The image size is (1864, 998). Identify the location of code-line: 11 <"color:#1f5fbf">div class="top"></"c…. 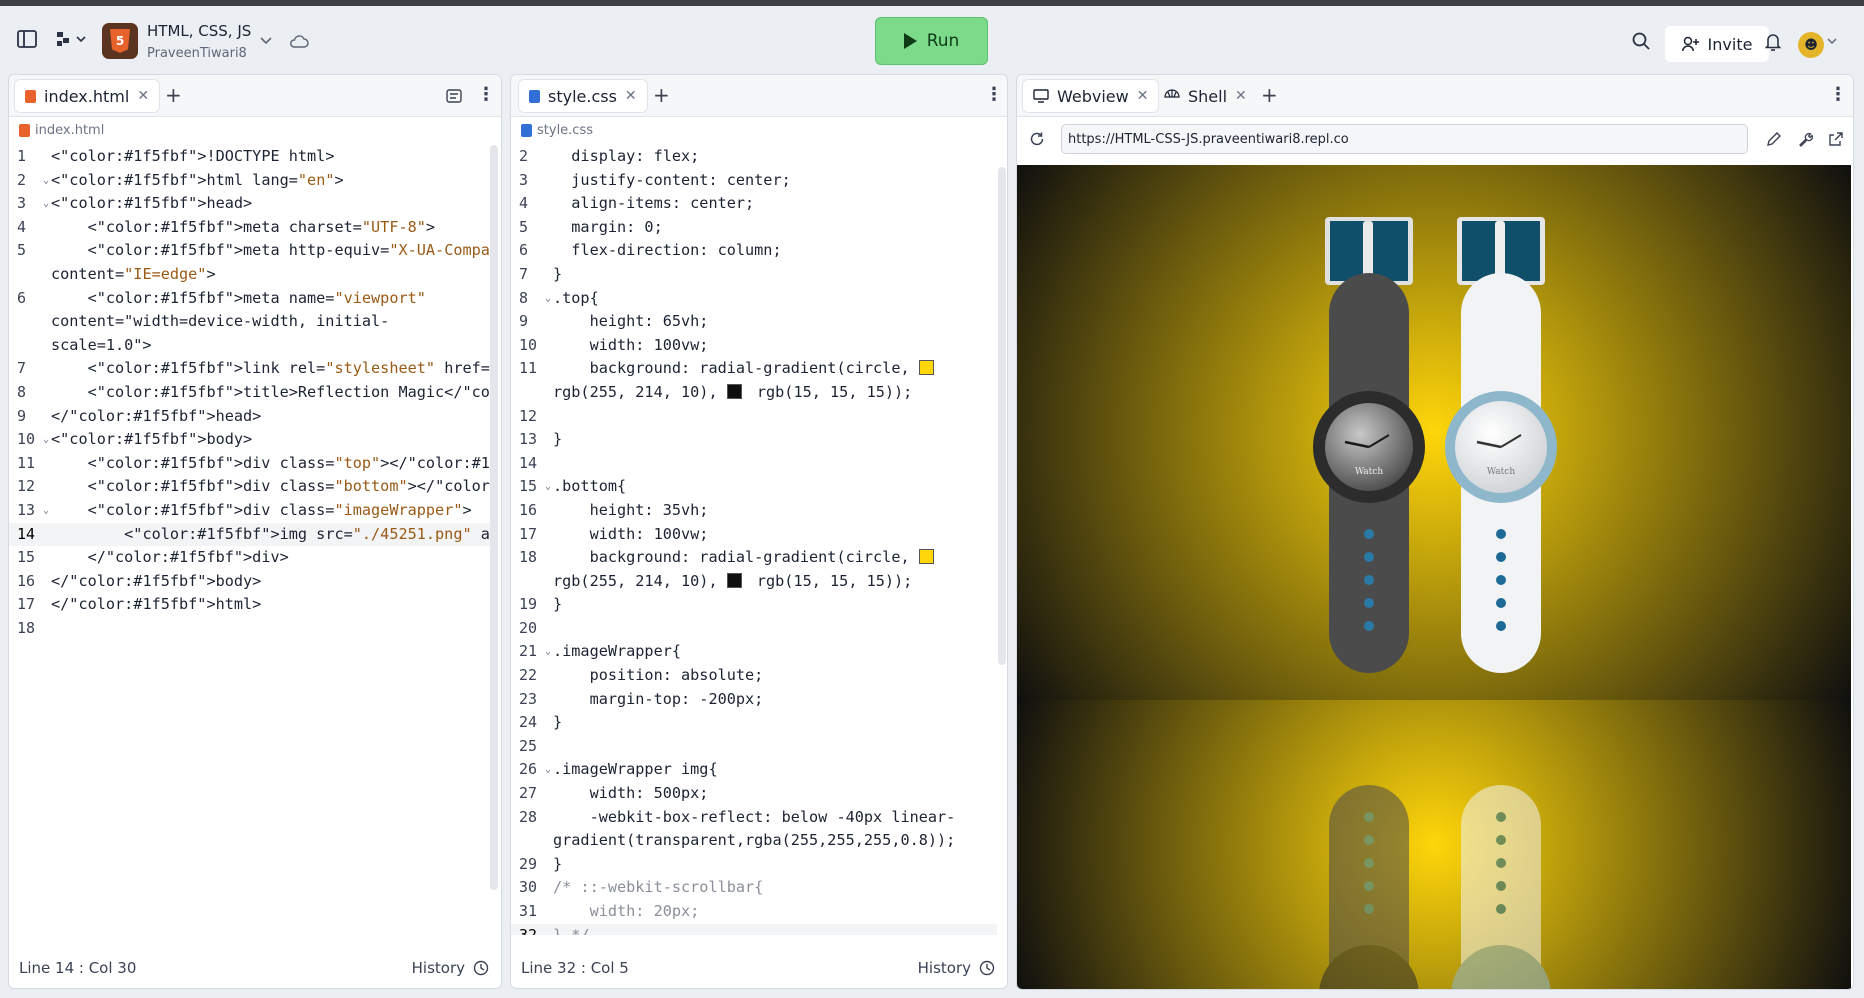
(252, 464).